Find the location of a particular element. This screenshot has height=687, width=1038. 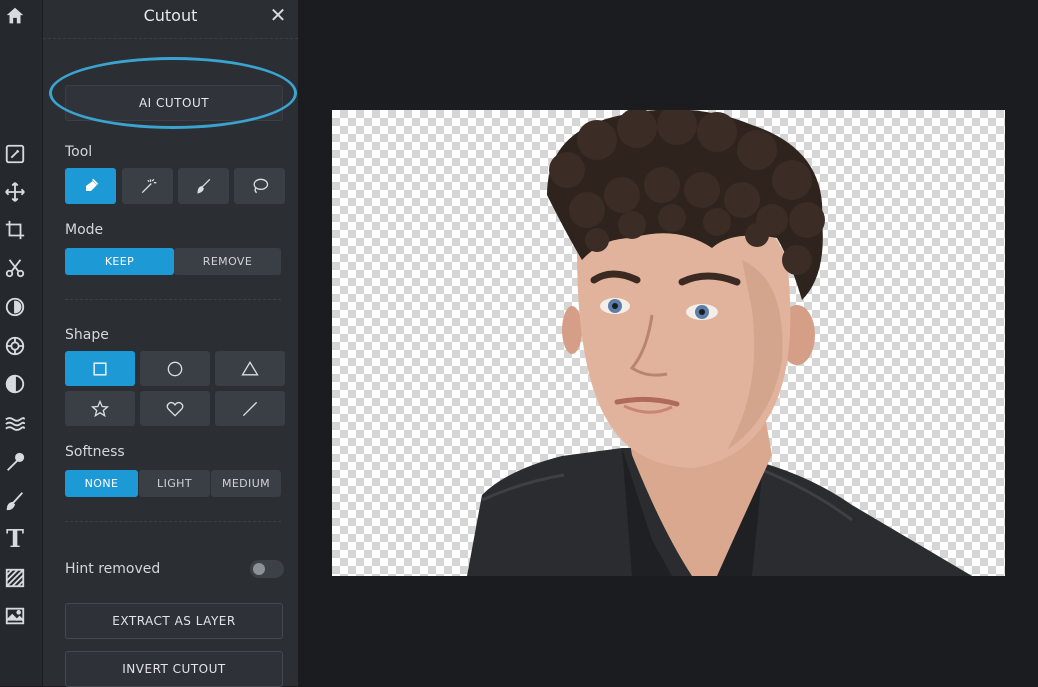

mode-label: Mode is located at coordinates (84, 230).